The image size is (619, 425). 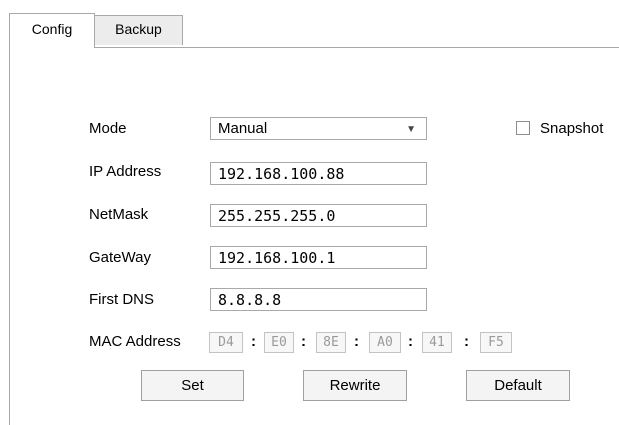 I want to click on default-button: Default, so click(x=518, y=385).